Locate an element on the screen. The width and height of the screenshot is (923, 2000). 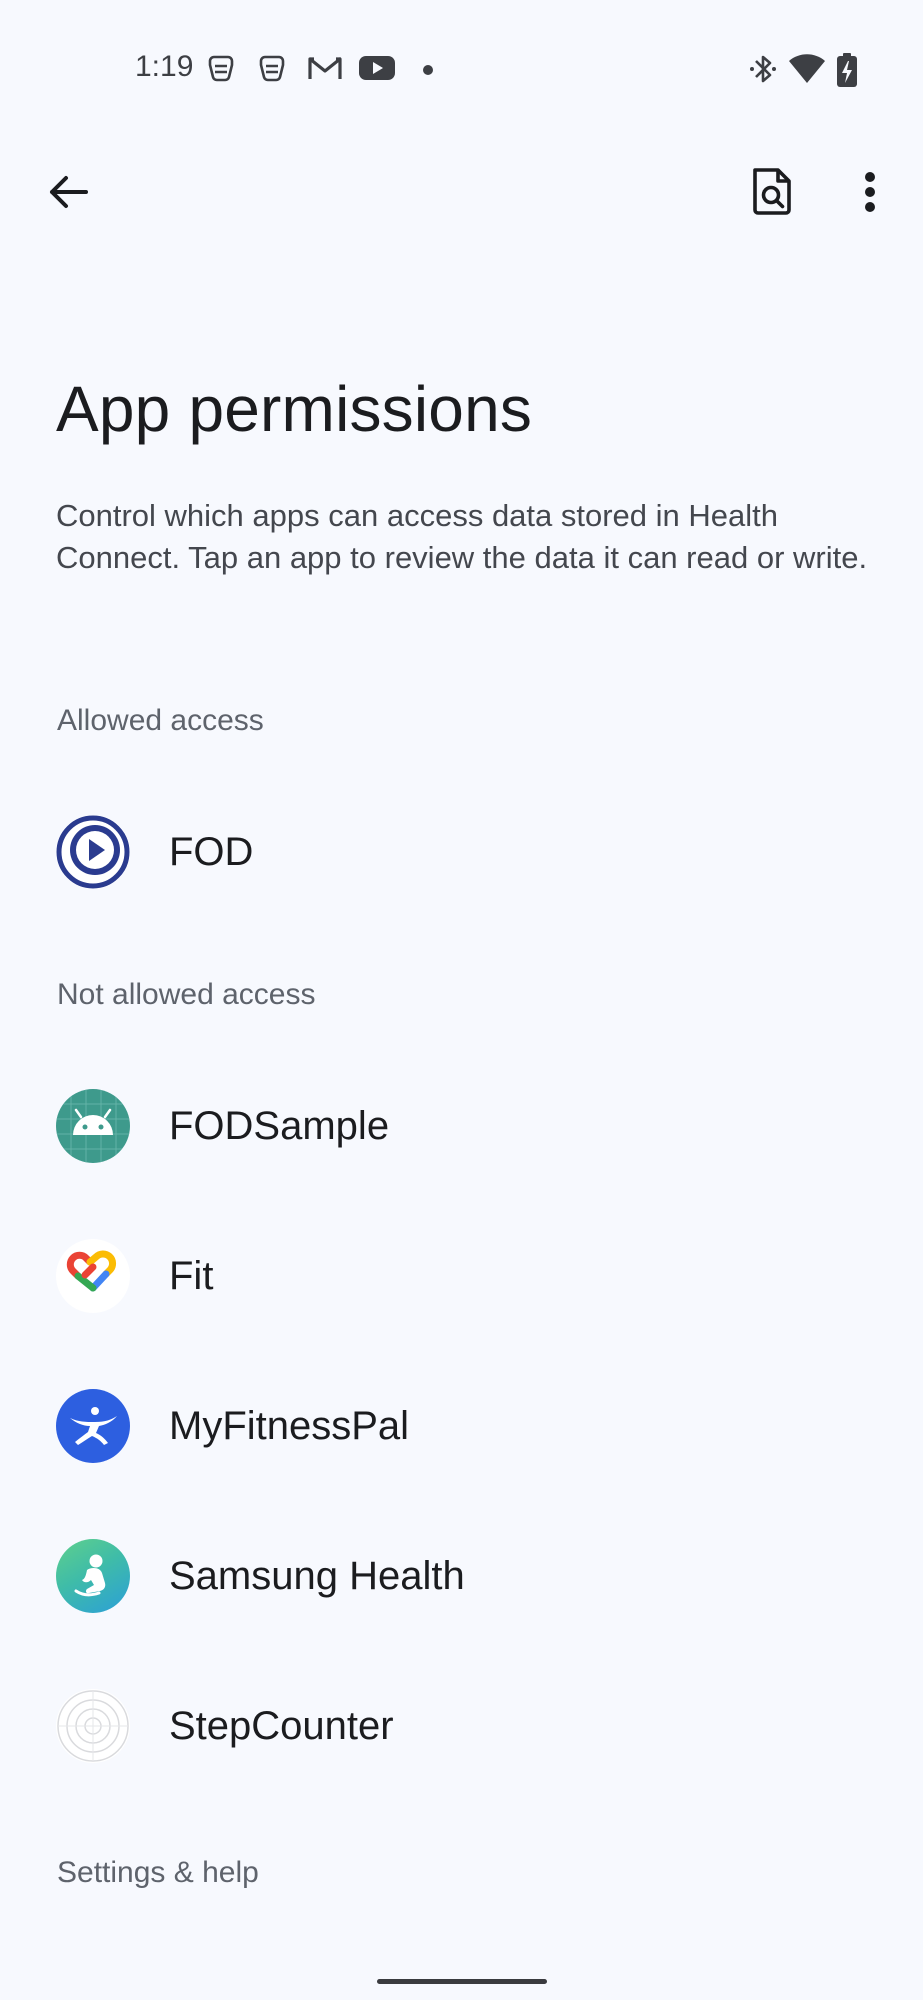
app-row-samsung-health: Samsung Health is located at coordinates (461, 1567).